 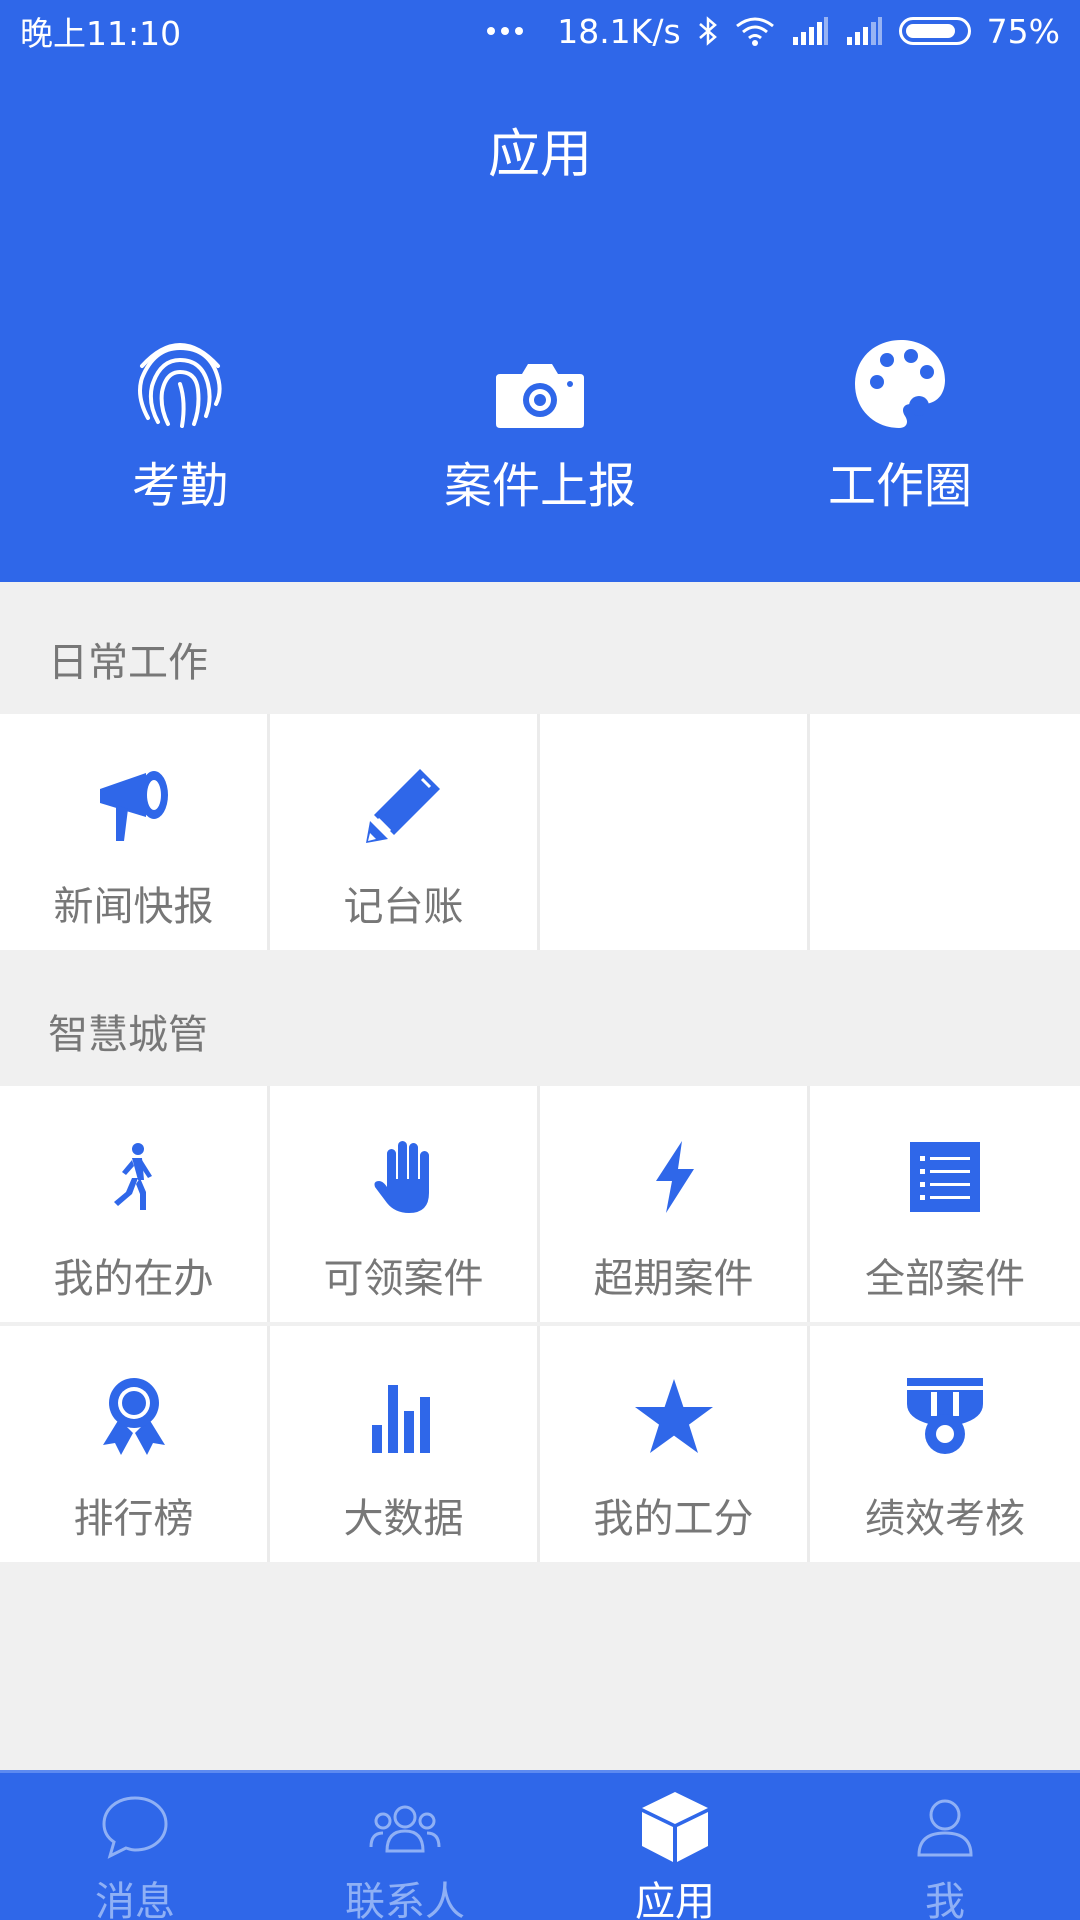 I want to click on star-icon, so click(x=673, y=1416).